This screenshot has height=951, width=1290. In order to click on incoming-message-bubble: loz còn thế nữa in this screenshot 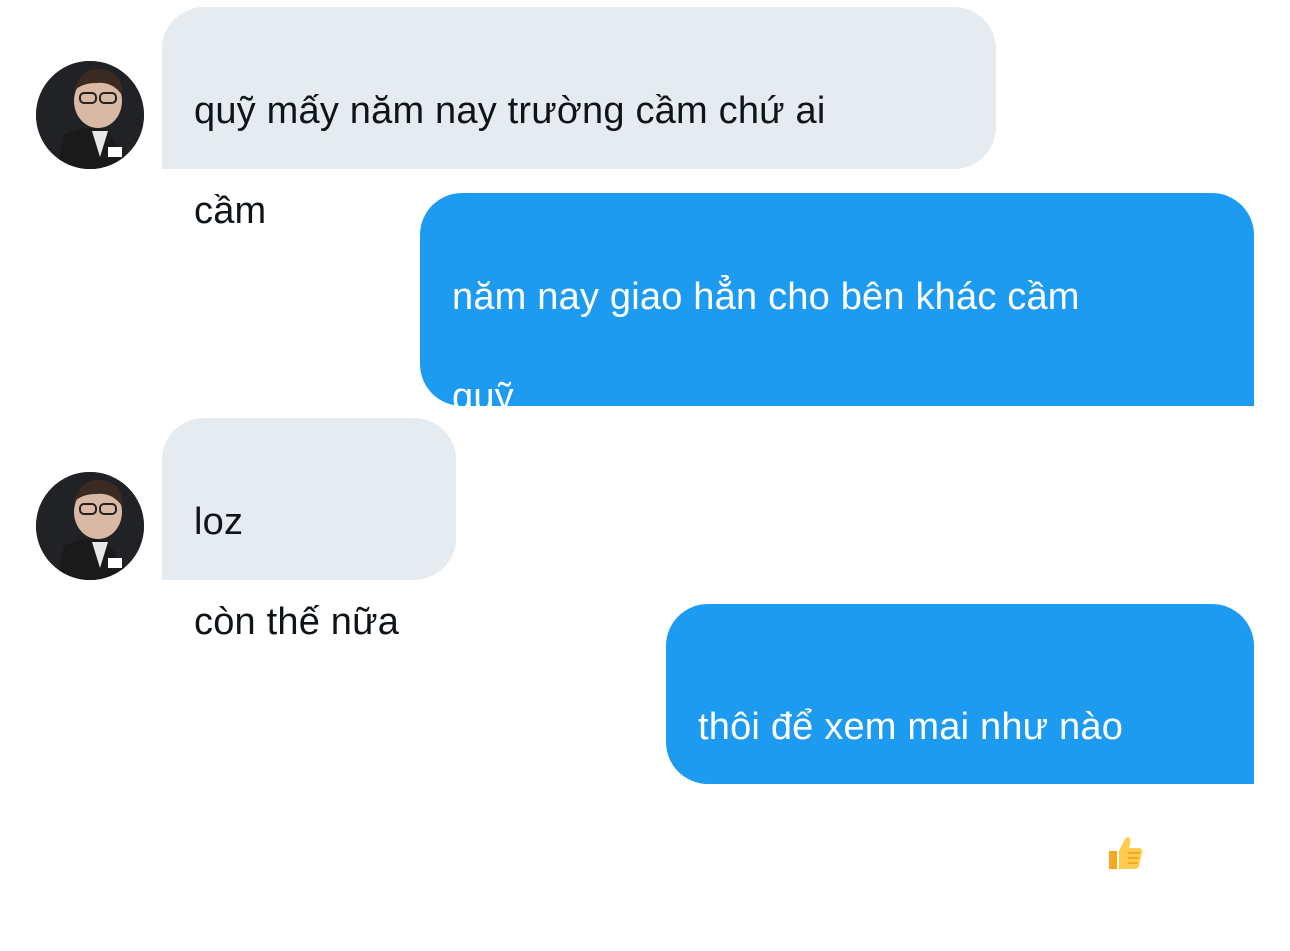, I will do `click(309, 530)`.